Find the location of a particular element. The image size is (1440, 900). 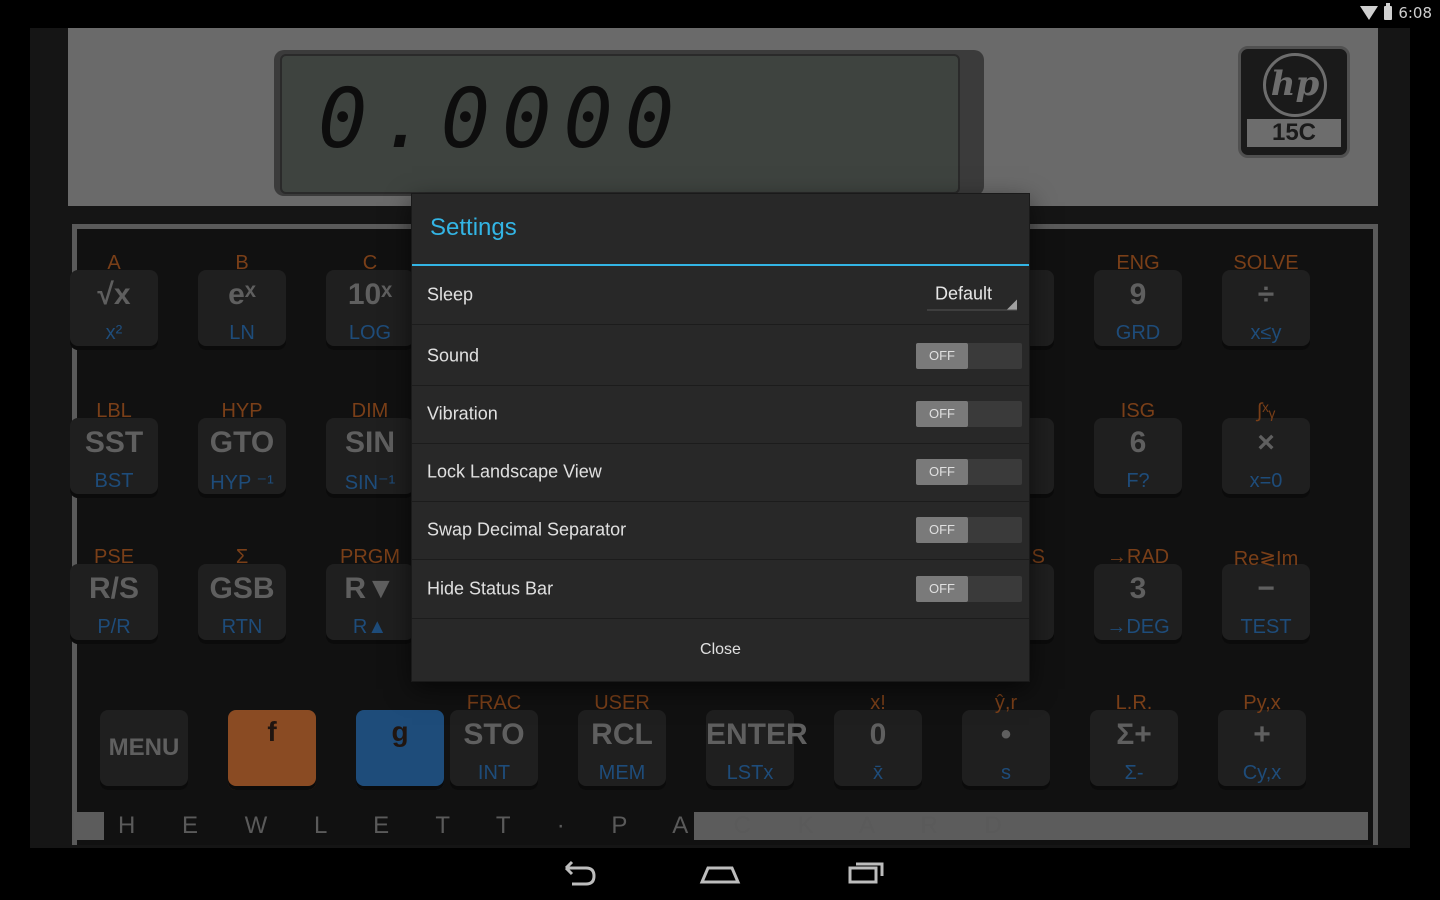

calculator-key: Re≷Im − TEST is located at coordinates (1266, 596).